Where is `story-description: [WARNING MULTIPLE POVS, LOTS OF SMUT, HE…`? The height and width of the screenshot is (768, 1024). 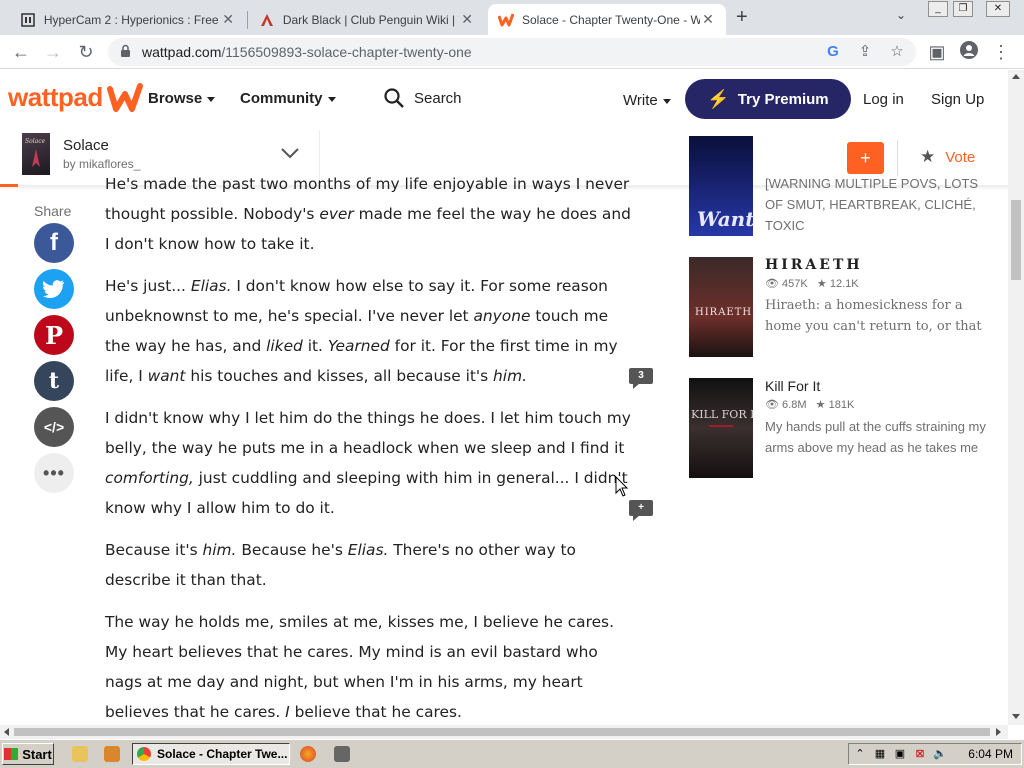
story-description: [WARNING MULTIPLE POVS, LOTS OF SMUT, HE… is located at coordinates (872, 204).